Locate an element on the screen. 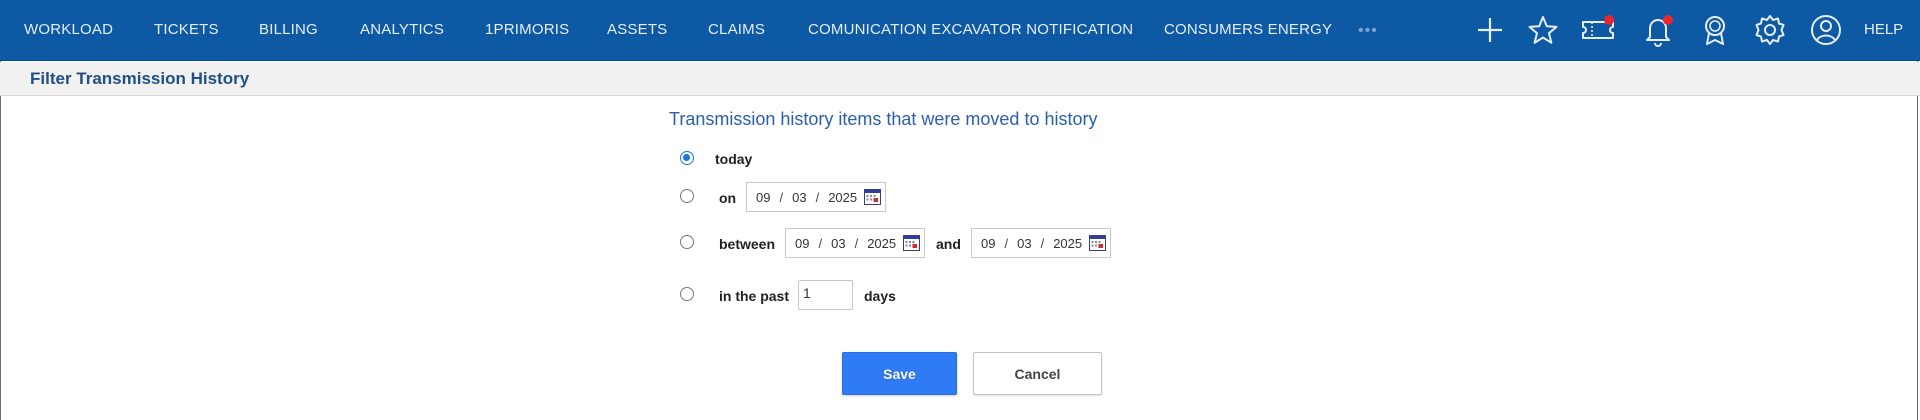 The height and width of the screenshot is (420, 1920). help-link: HELP is located at coordinates (1883, 29).